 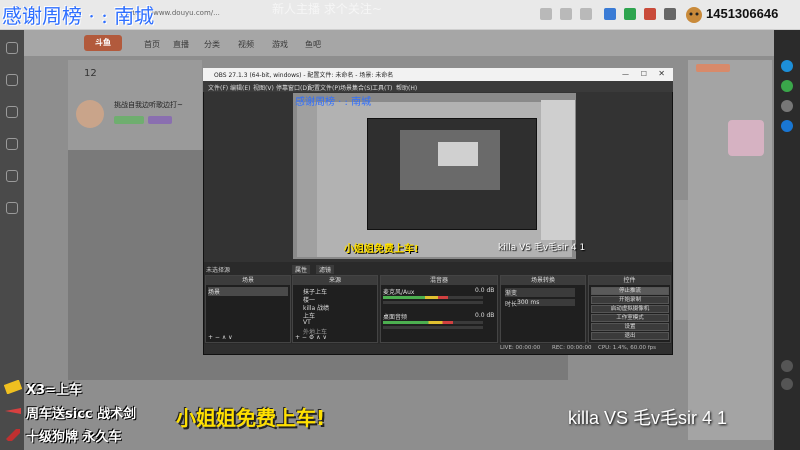 I want to click on game-icon, so click(x=12, y=144).